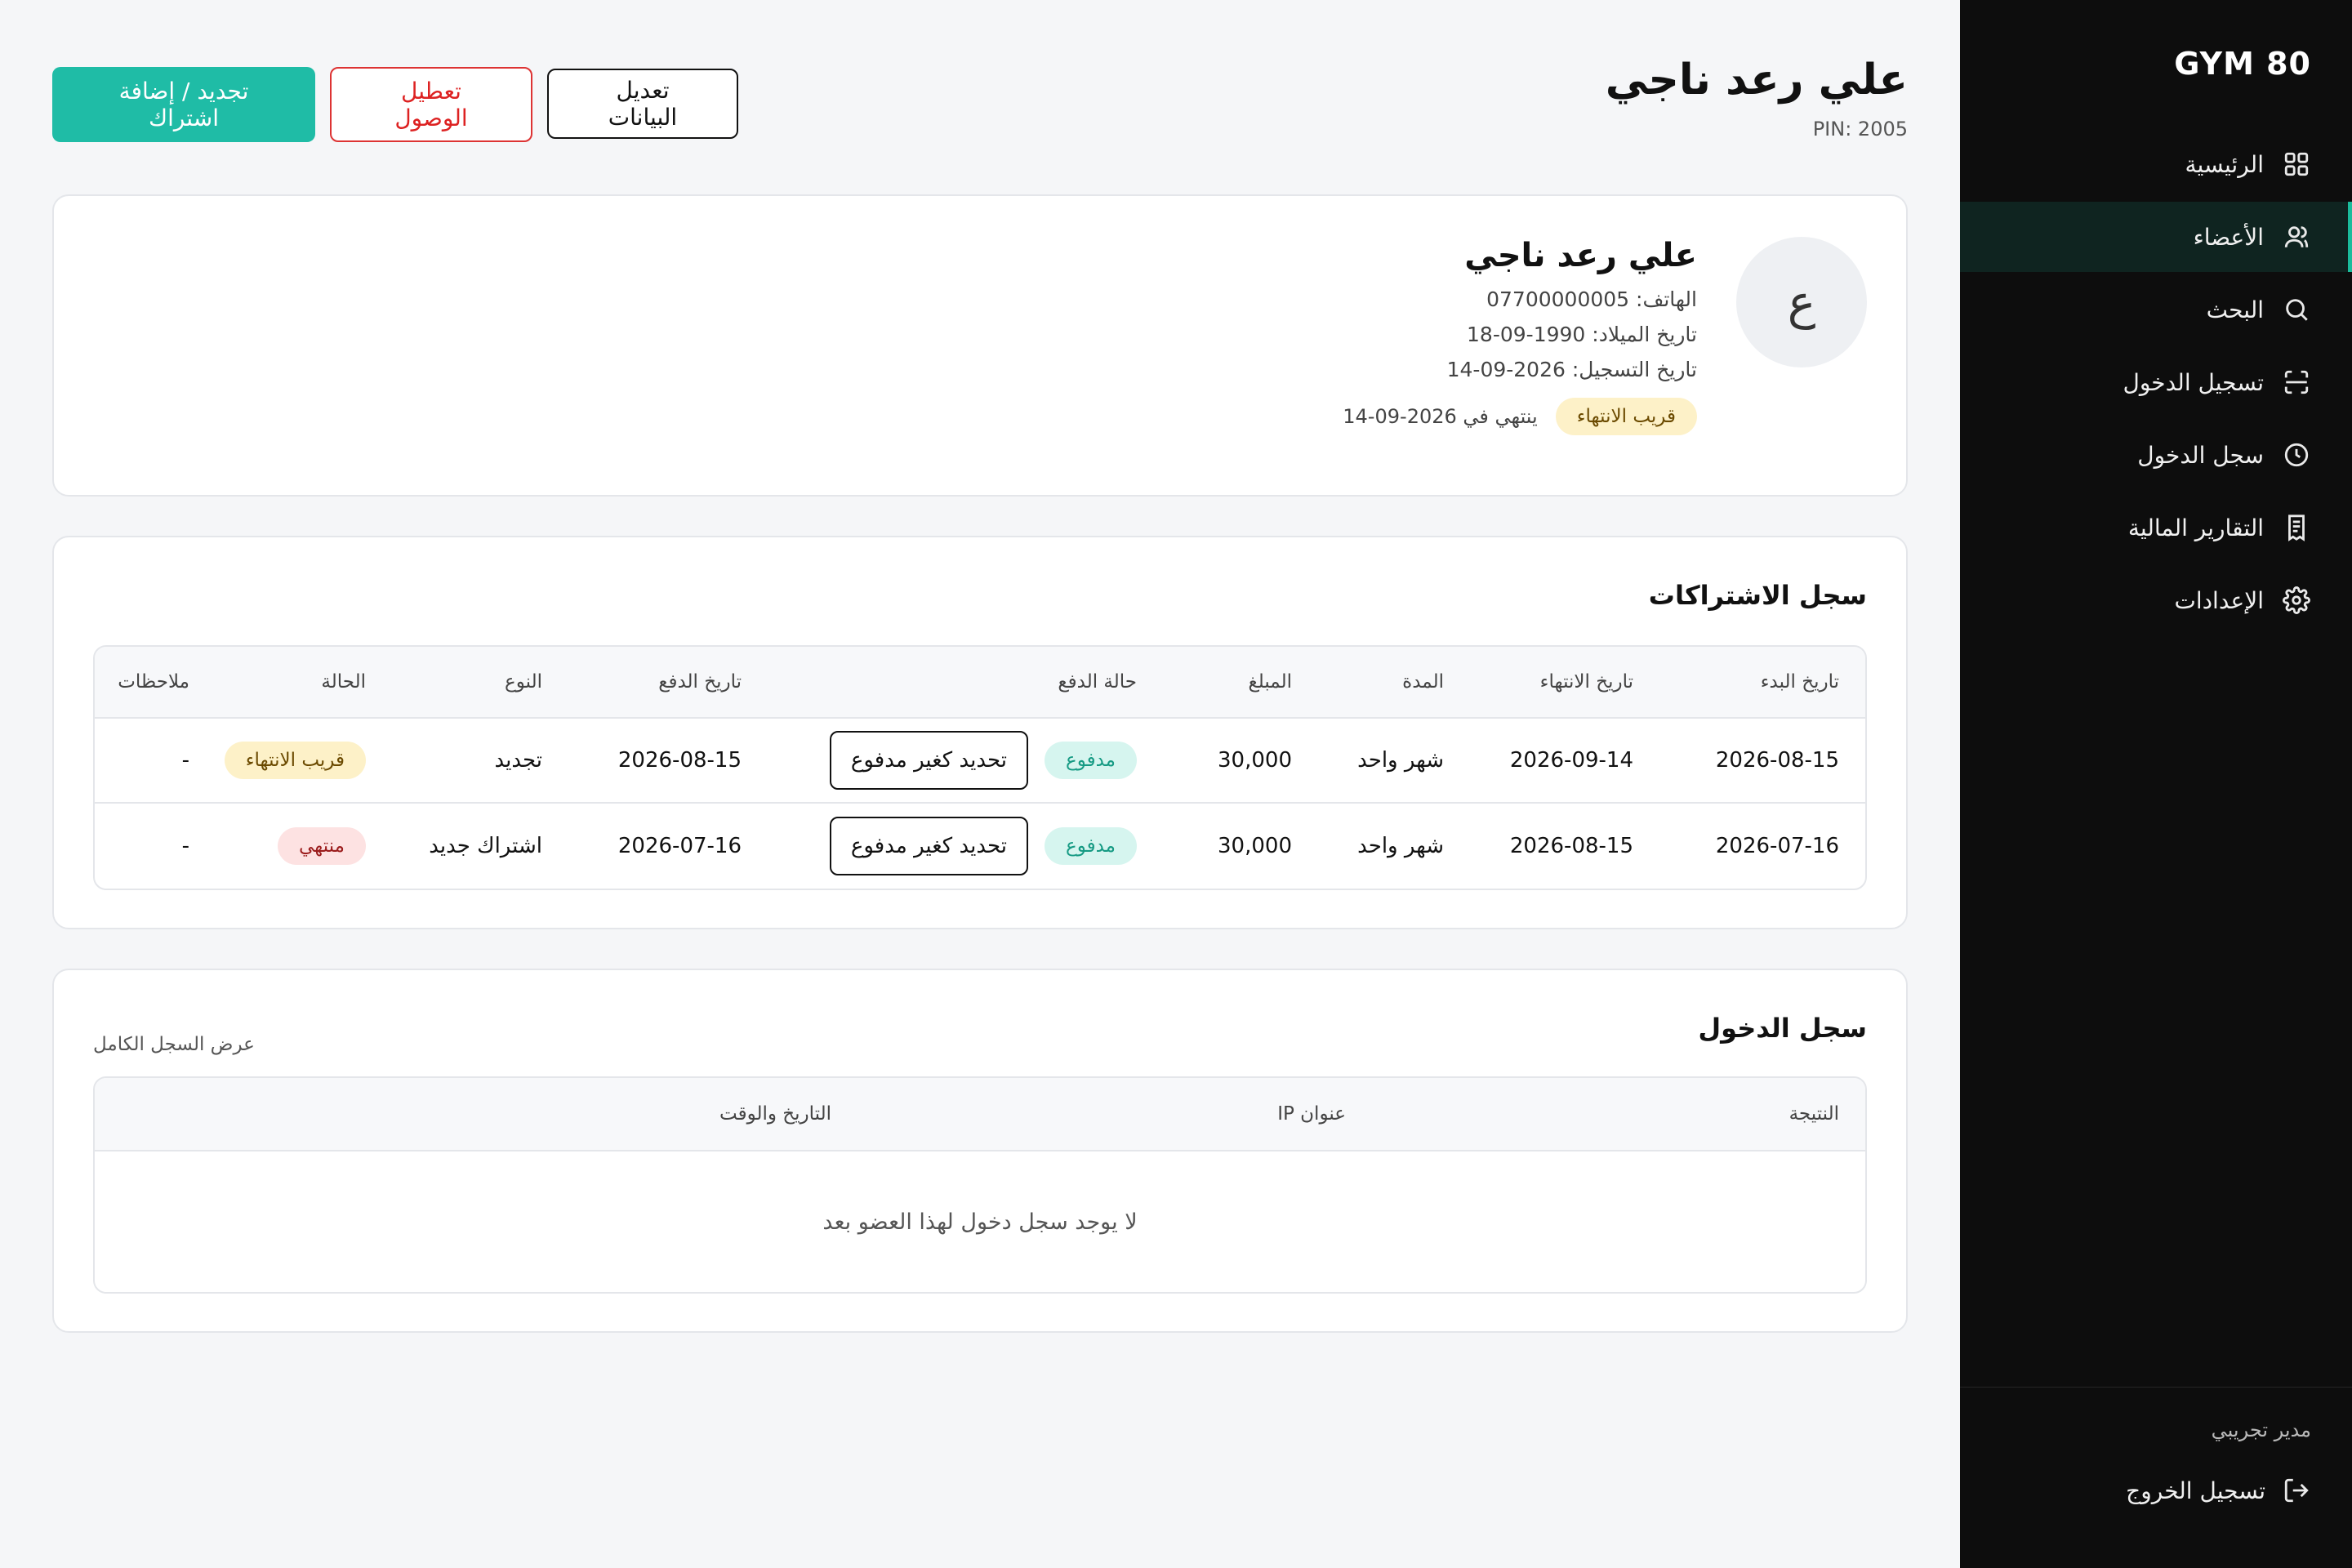 This screenshot has height=1568, width=2352. What do you see at coordinates (1423, 682) in the screenshot?
I see `header-duration: المدة` at bounding box center [1423, 682].